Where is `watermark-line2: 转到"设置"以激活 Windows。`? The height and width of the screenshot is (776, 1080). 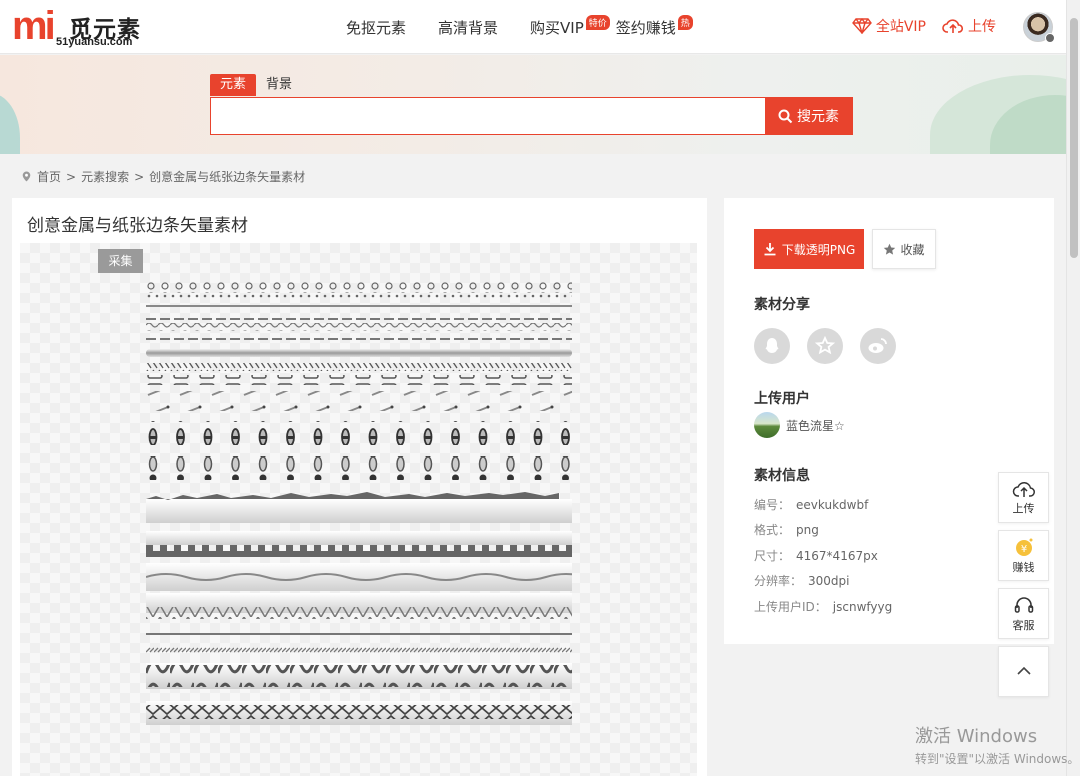 watermark-line2: 转到"设置"以激活 Windows。 is located at coordinates (997, 759).